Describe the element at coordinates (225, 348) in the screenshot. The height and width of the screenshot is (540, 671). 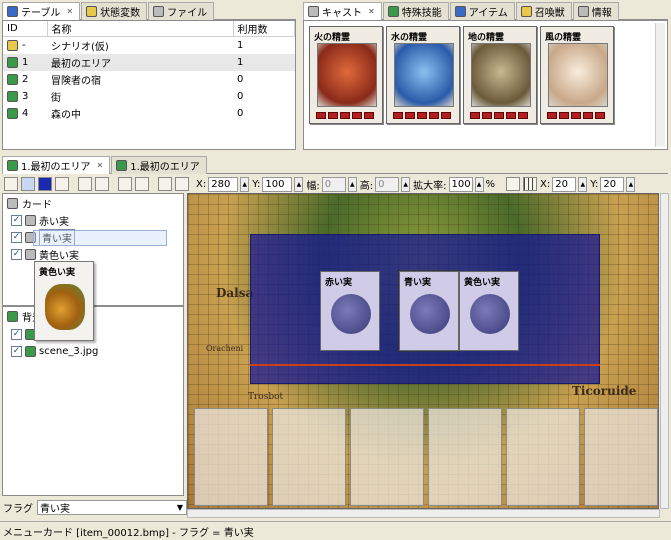
I see `map-label: Oracheni` at that location.